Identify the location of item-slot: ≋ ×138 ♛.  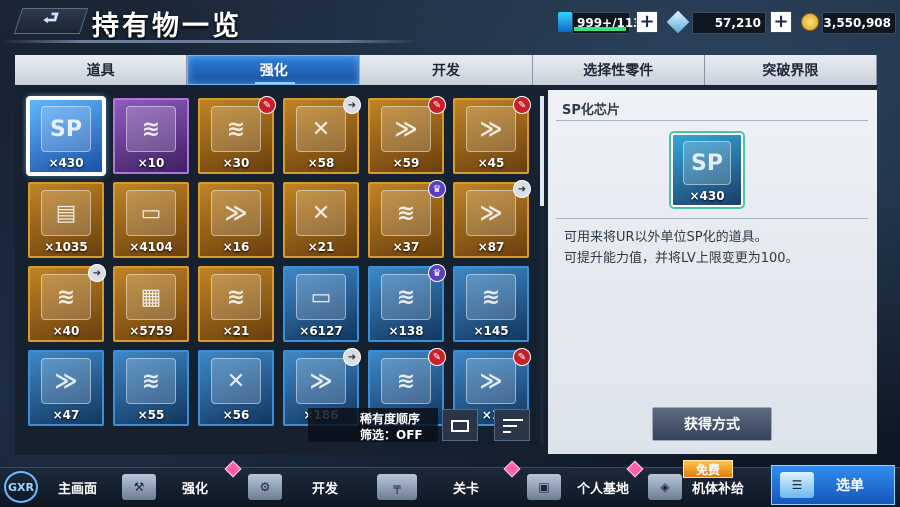
(407, 303).